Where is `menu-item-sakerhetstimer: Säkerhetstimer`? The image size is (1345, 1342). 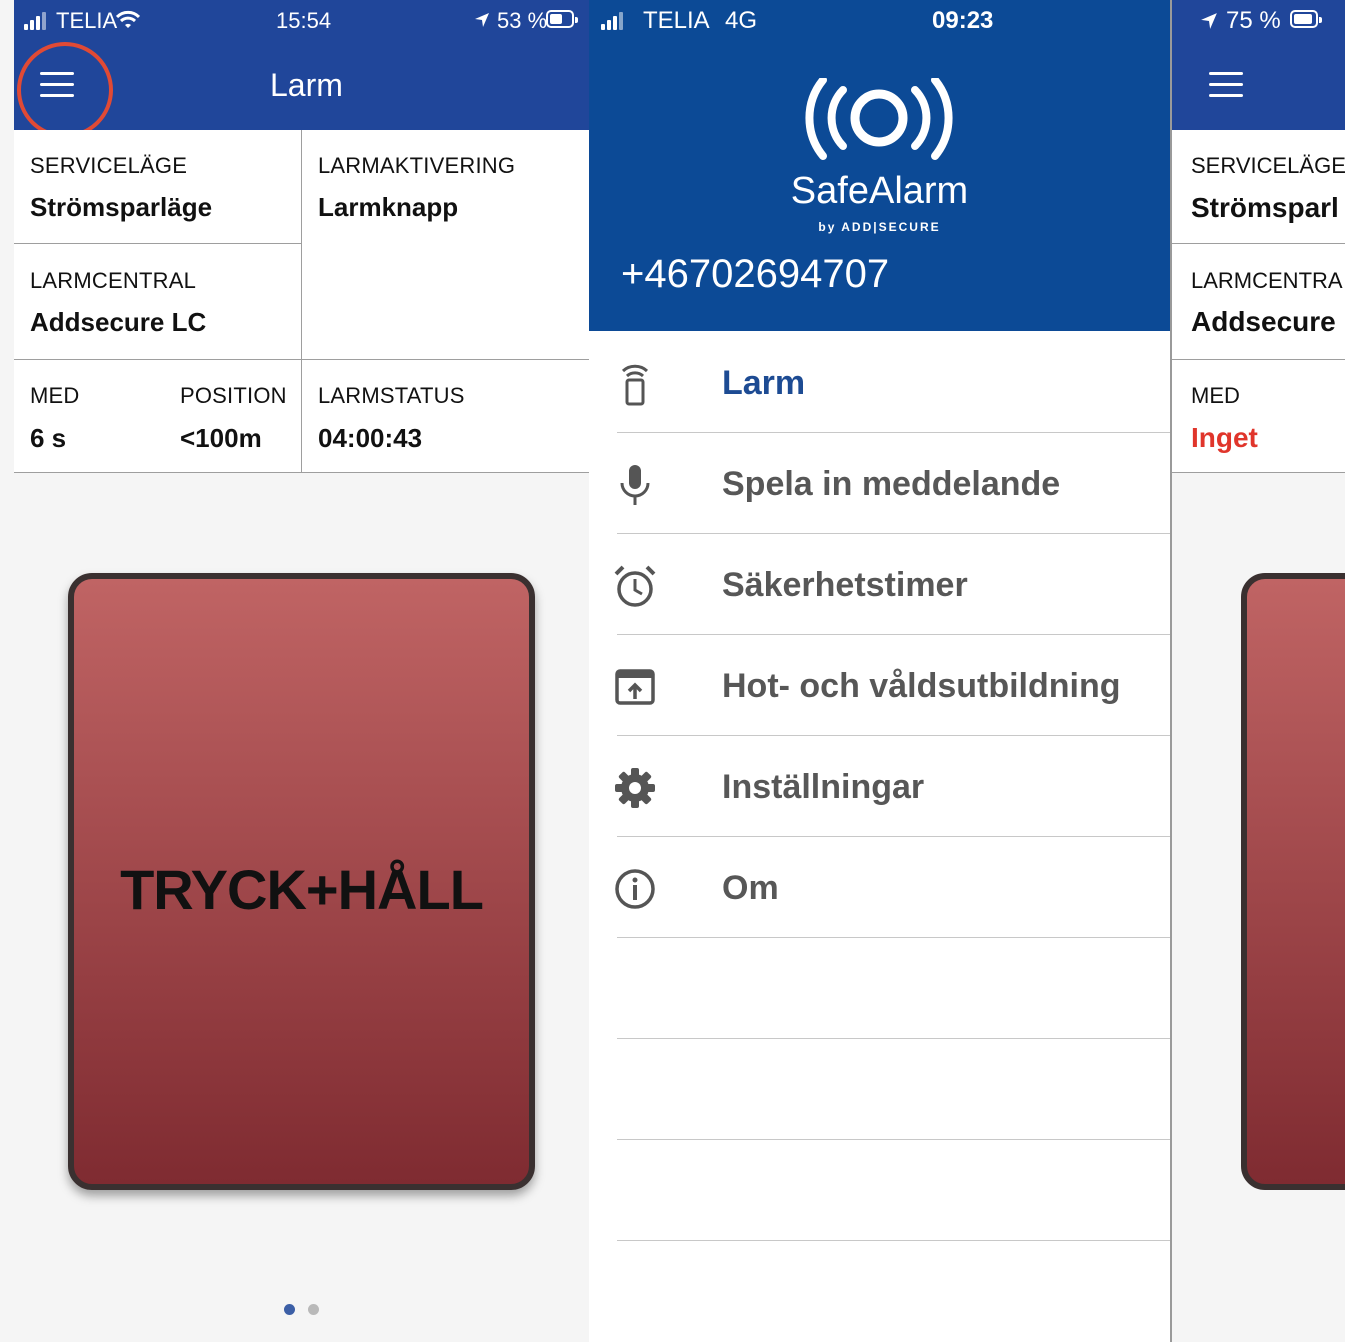
menu-item-sakerhetstimer: Säkerhetstimer is located at coordinates (879, 584).